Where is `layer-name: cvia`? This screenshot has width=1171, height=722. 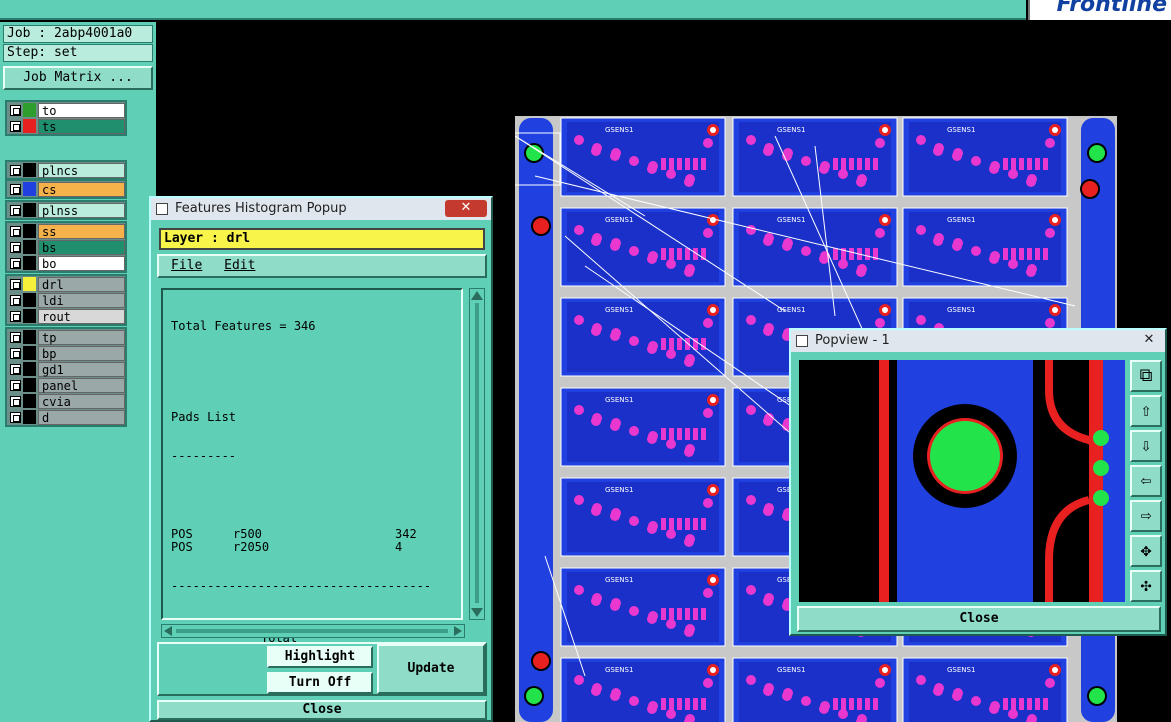
layer-name: cvia is located at coordinates (81, 401).